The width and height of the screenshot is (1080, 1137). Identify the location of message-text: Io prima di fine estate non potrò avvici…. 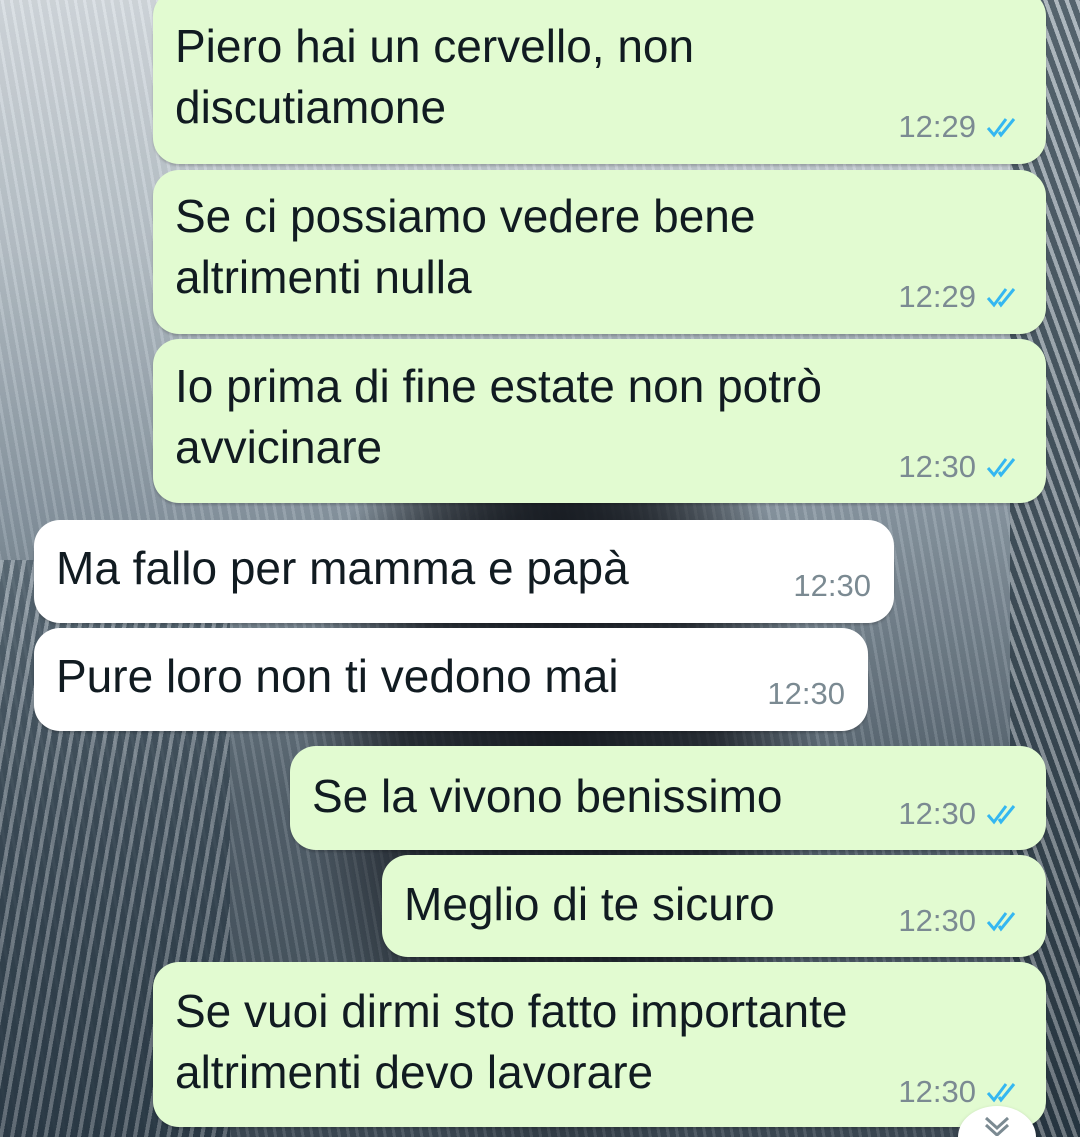
(498, 416).